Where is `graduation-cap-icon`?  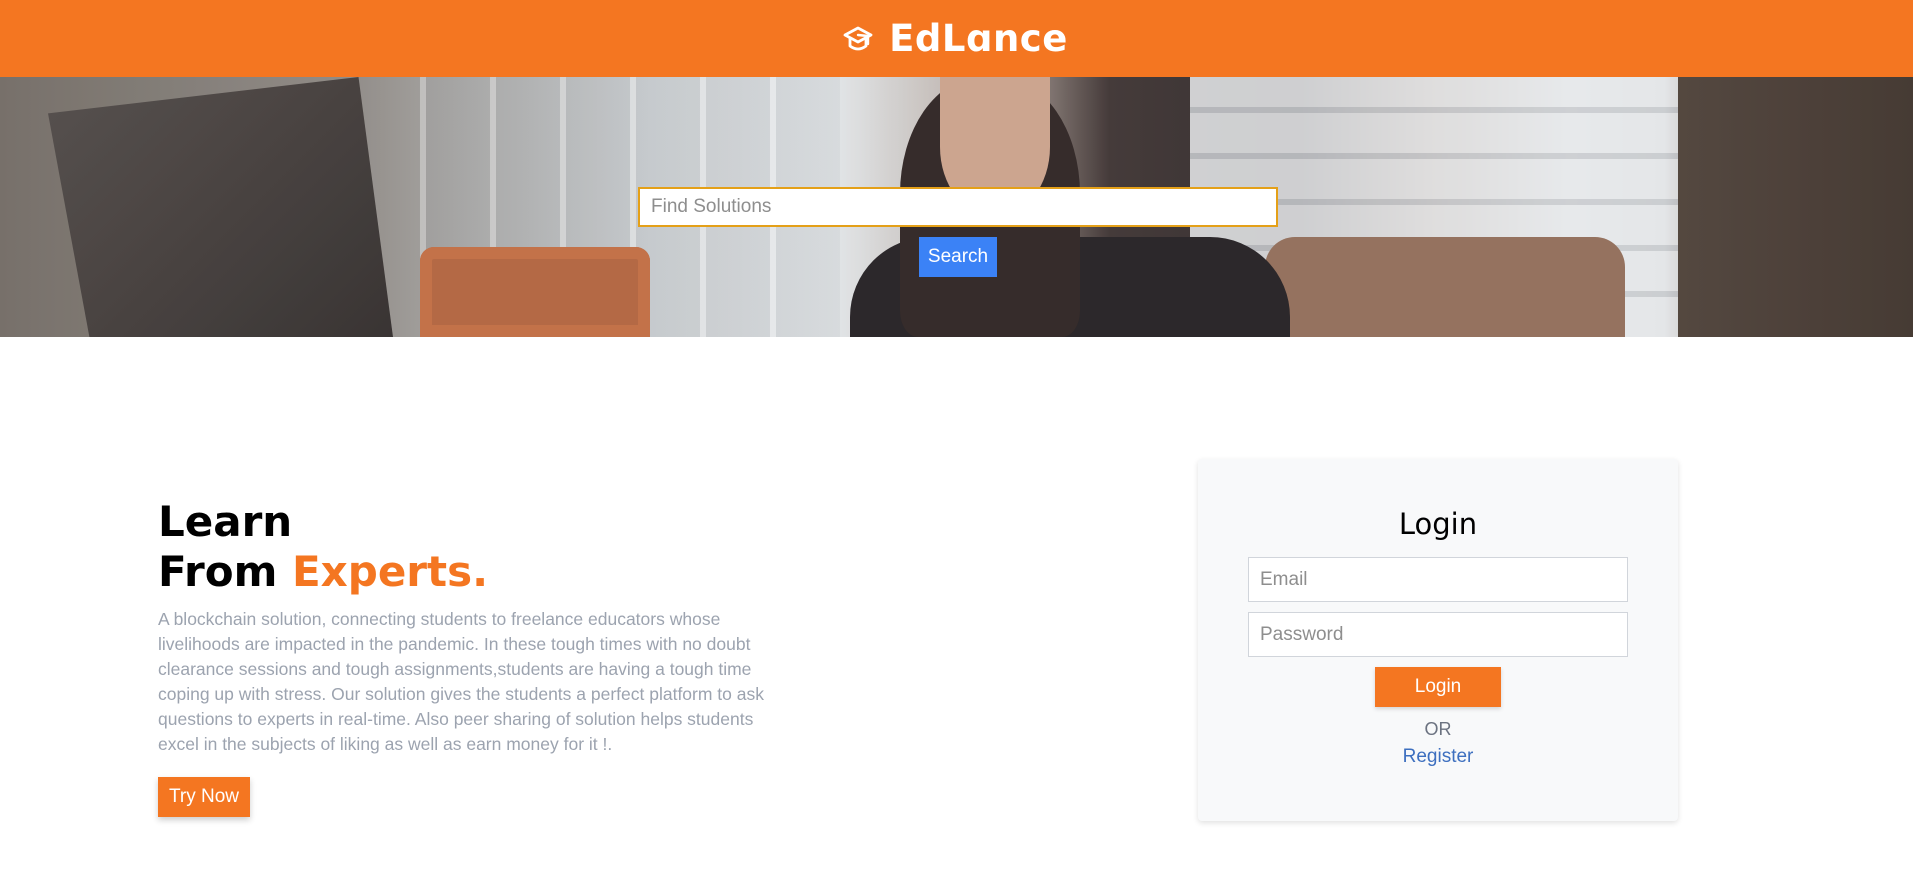 graduation-cap-icon is located at coordinates (858, 39).